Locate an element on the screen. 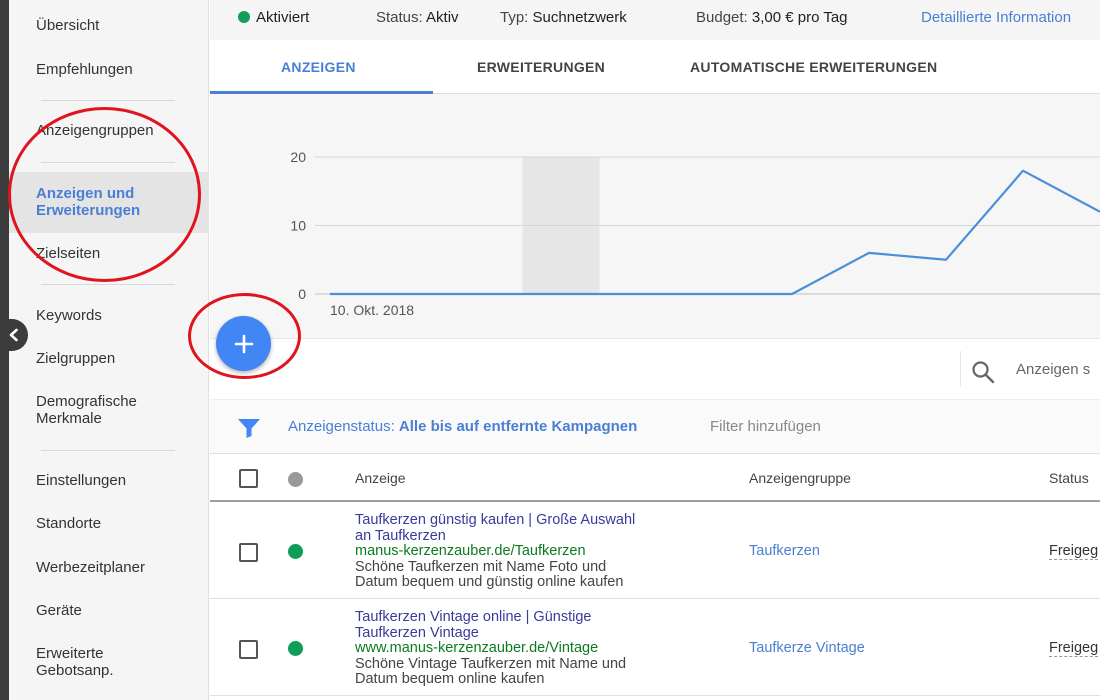  tab-anzeigen: ANZEIGEN is located at coordinates (318, 67).